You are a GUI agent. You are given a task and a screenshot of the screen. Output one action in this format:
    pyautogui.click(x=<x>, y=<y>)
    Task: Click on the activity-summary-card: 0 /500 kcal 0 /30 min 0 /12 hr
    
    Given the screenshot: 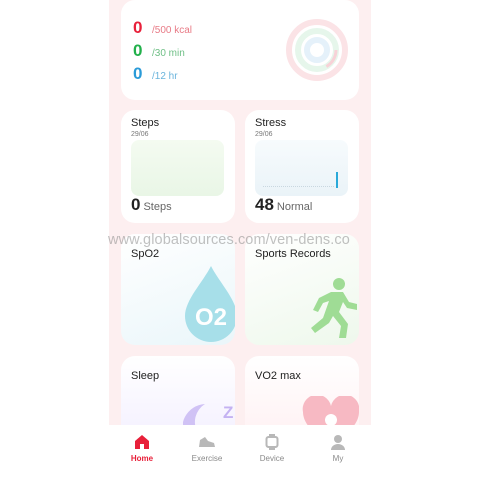 What is the action you would take?
    pyautogui.click(x=240, y=50)
    